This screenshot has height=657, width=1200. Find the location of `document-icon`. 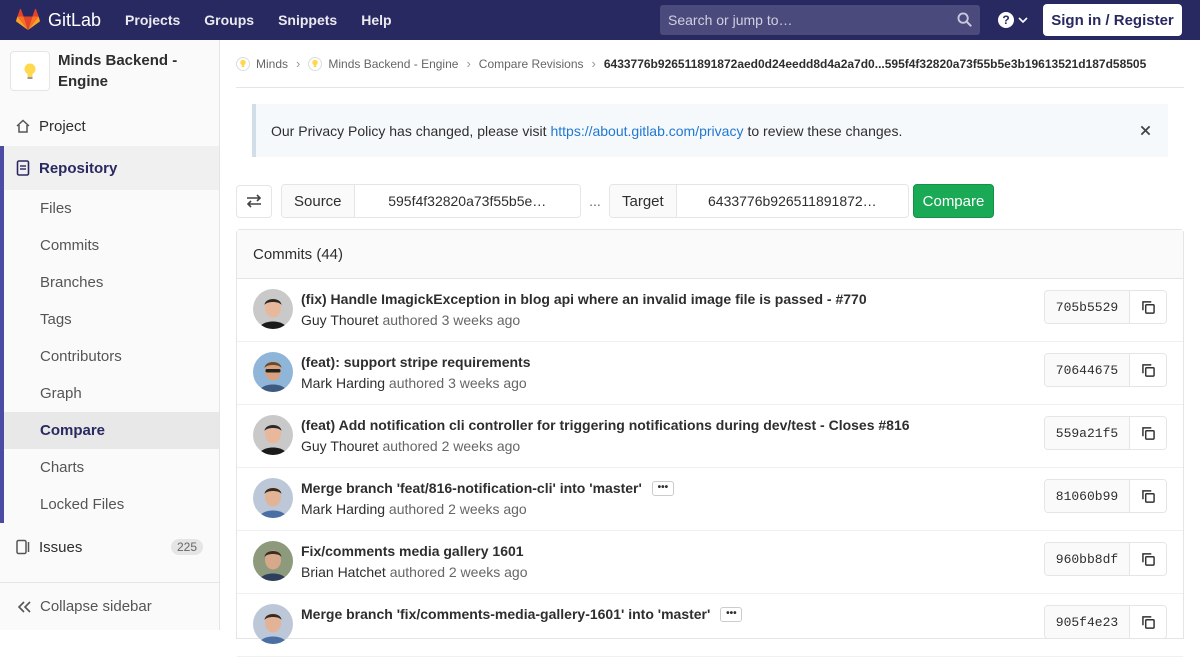

document-icon is located at coordinates (23, 168).